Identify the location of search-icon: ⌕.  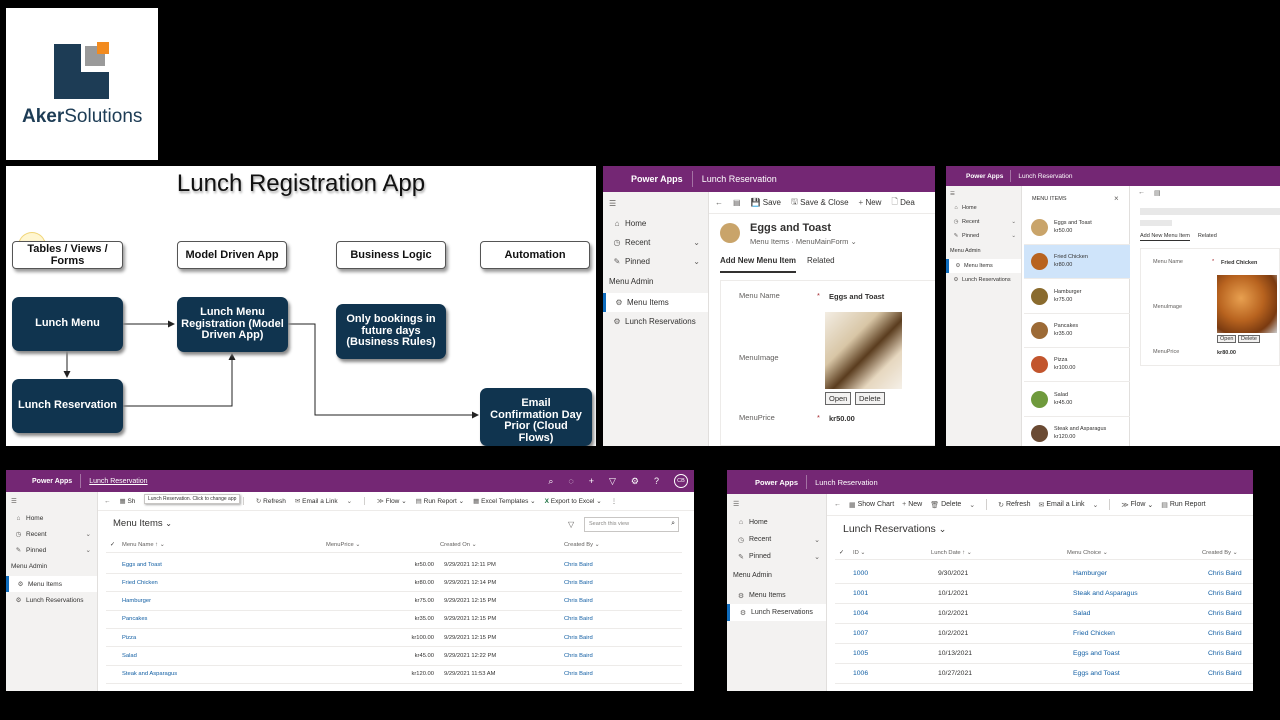
(550, 481).